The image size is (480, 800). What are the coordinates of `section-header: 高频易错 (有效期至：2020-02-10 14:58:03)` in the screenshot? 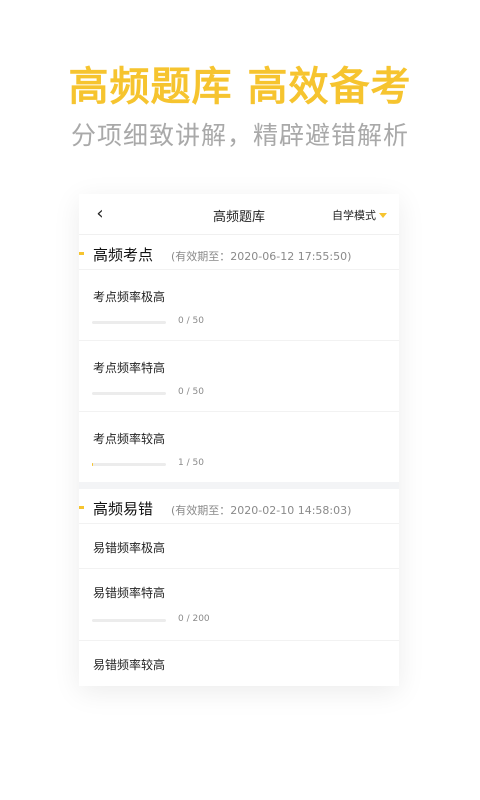 It's located at (239, 506).